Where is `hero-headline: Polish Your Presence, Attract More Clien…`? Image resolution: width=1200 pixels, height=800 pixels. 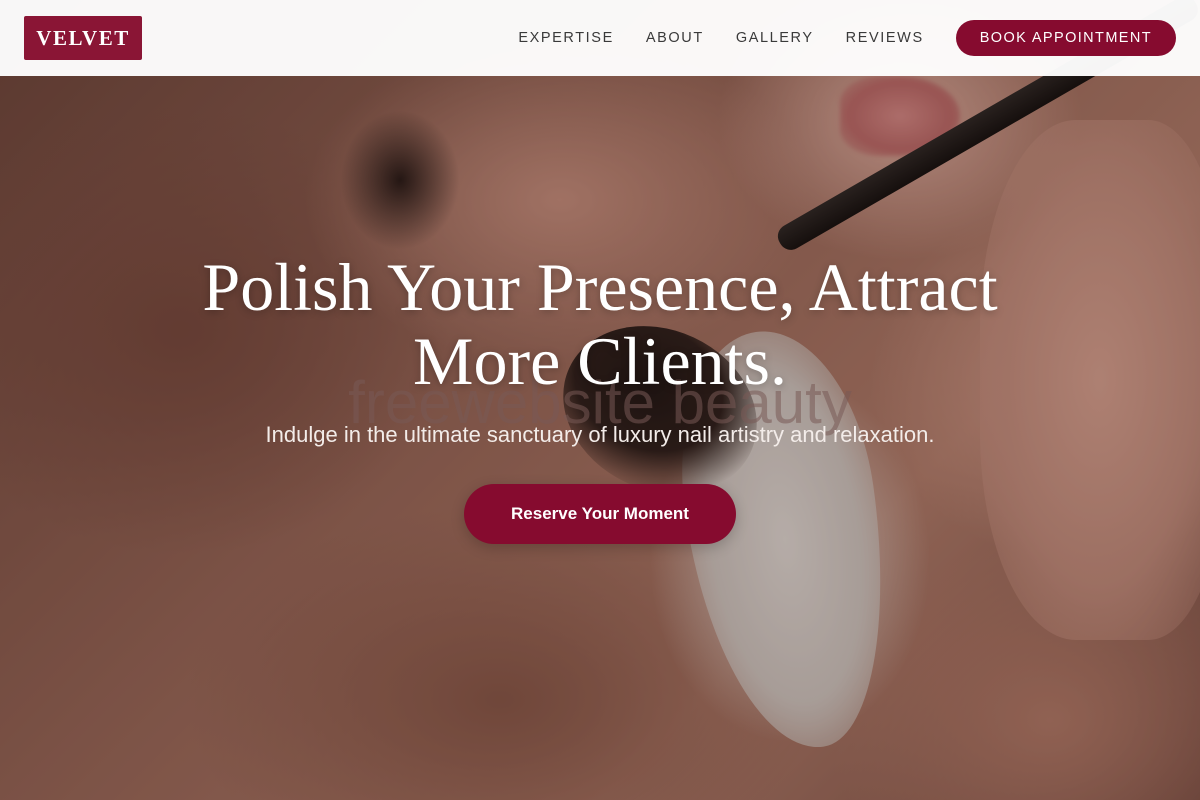
hero-headline: Polish Your Presence, Attract More Clien… is located at coordinates (600, 324).